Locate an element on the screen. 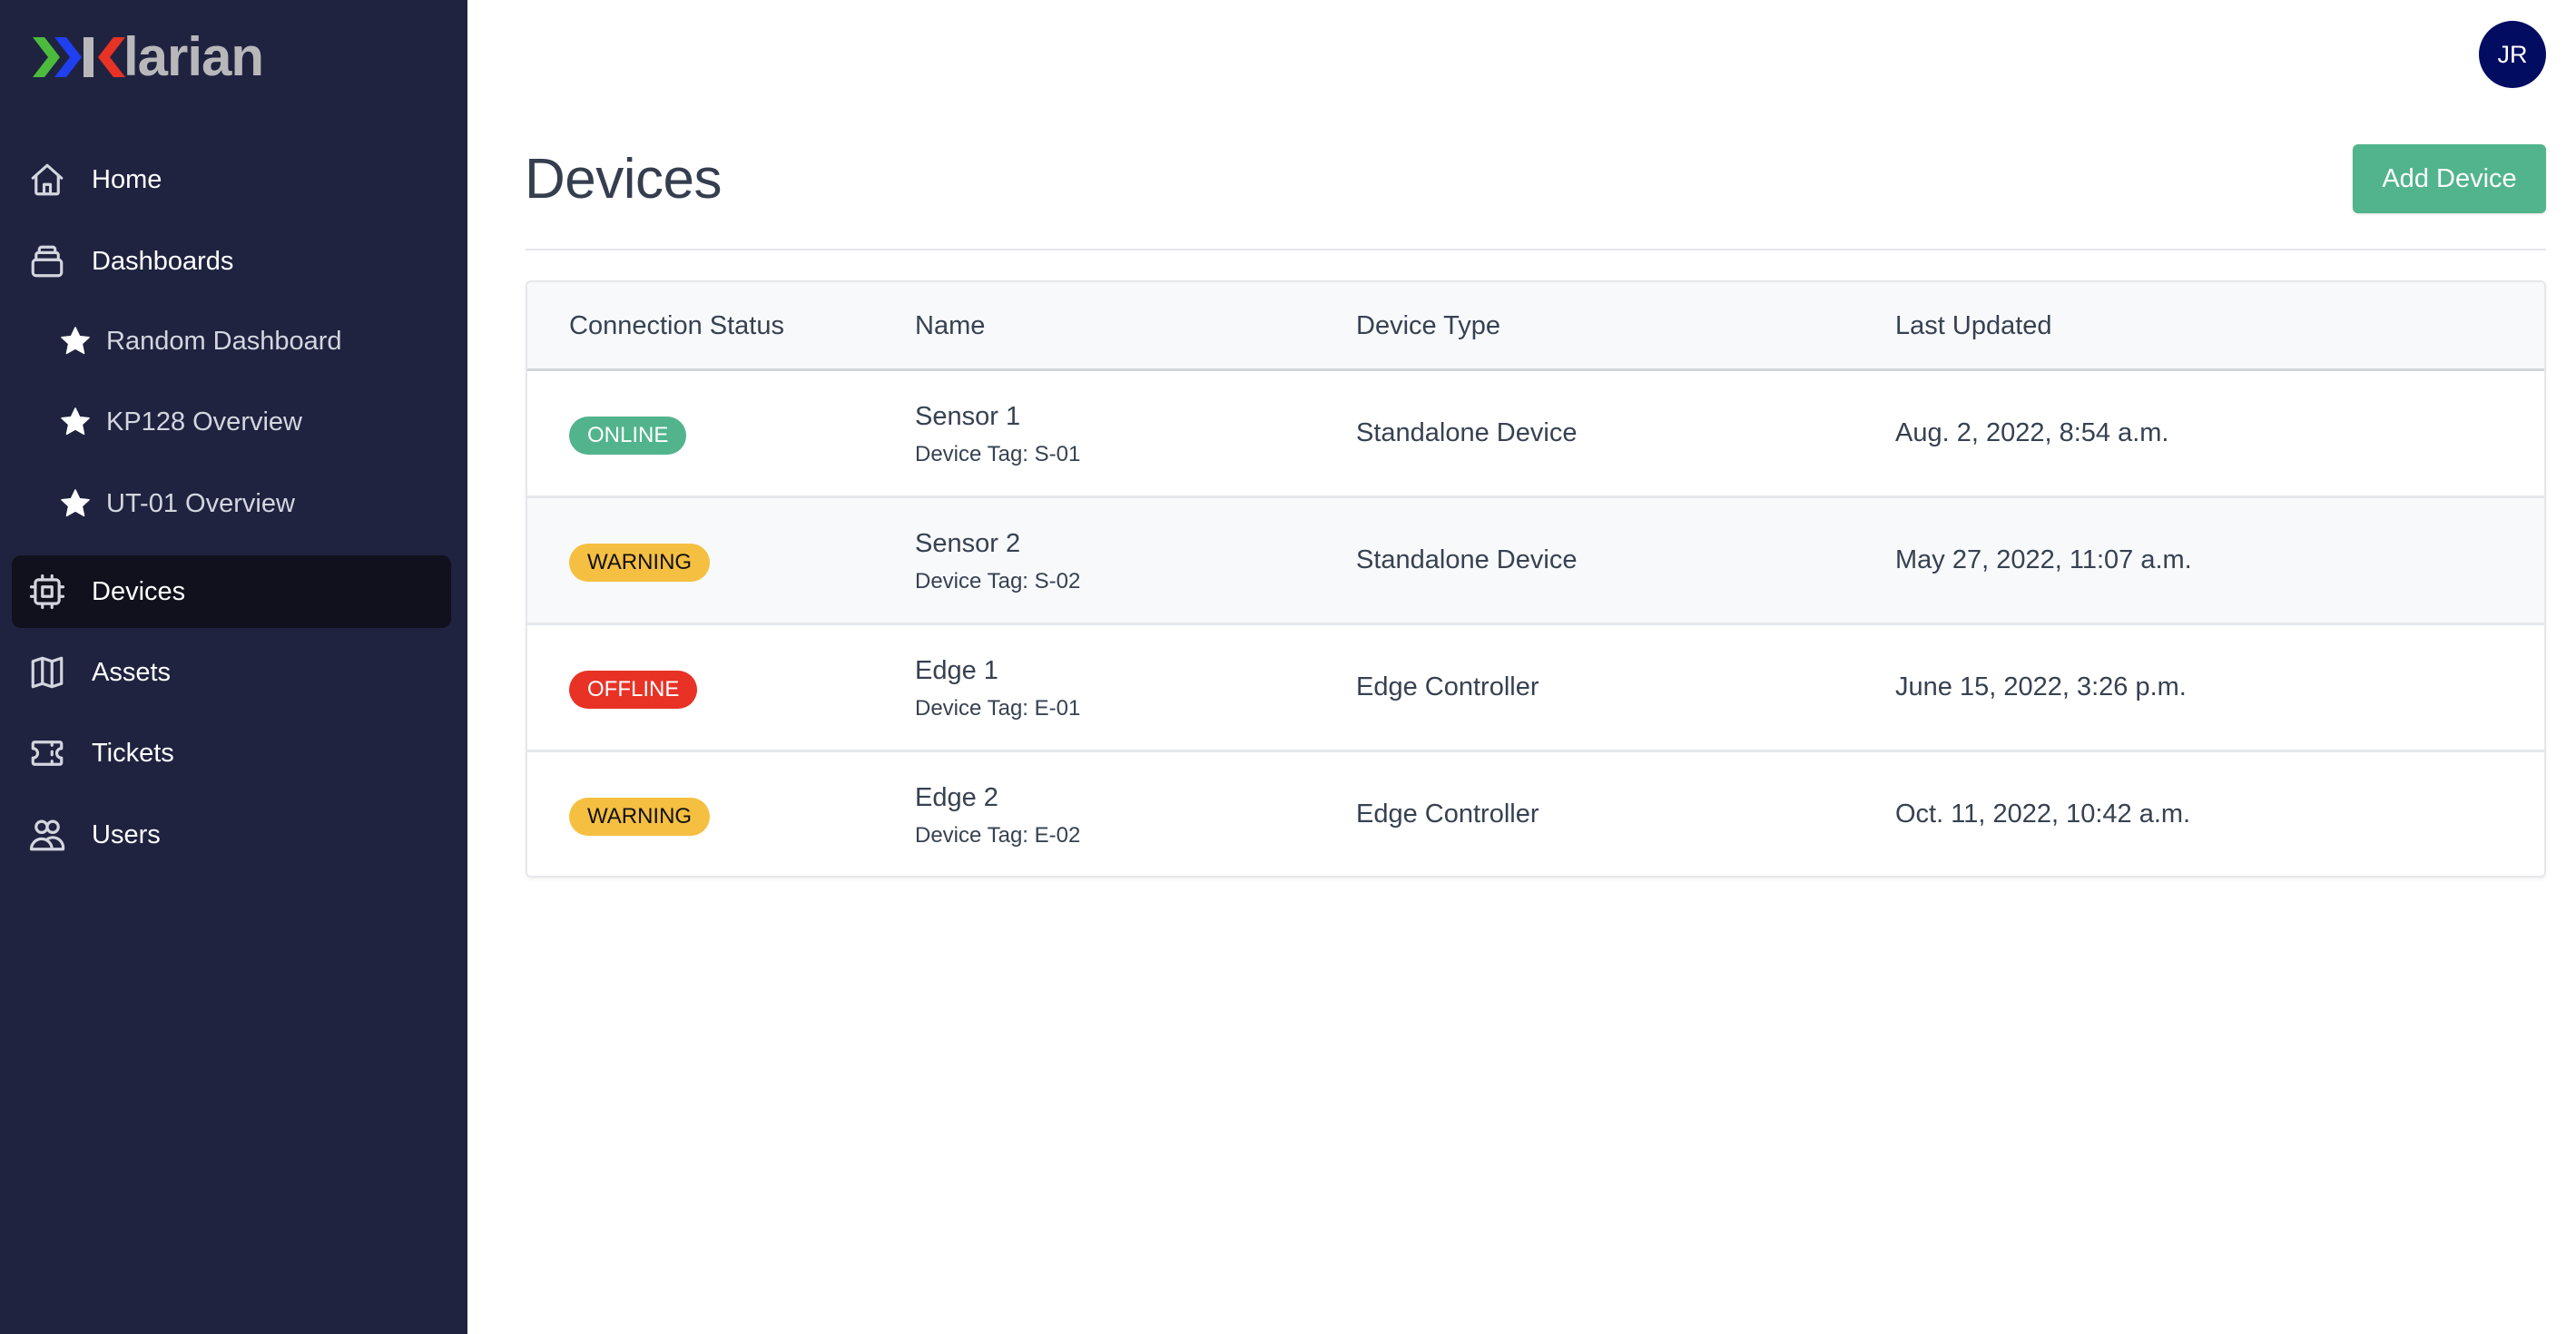 The width and height of the screenshot is (2576, 1334). column-header-last-updated: Last Updated is located at coordinates (1973, 326).